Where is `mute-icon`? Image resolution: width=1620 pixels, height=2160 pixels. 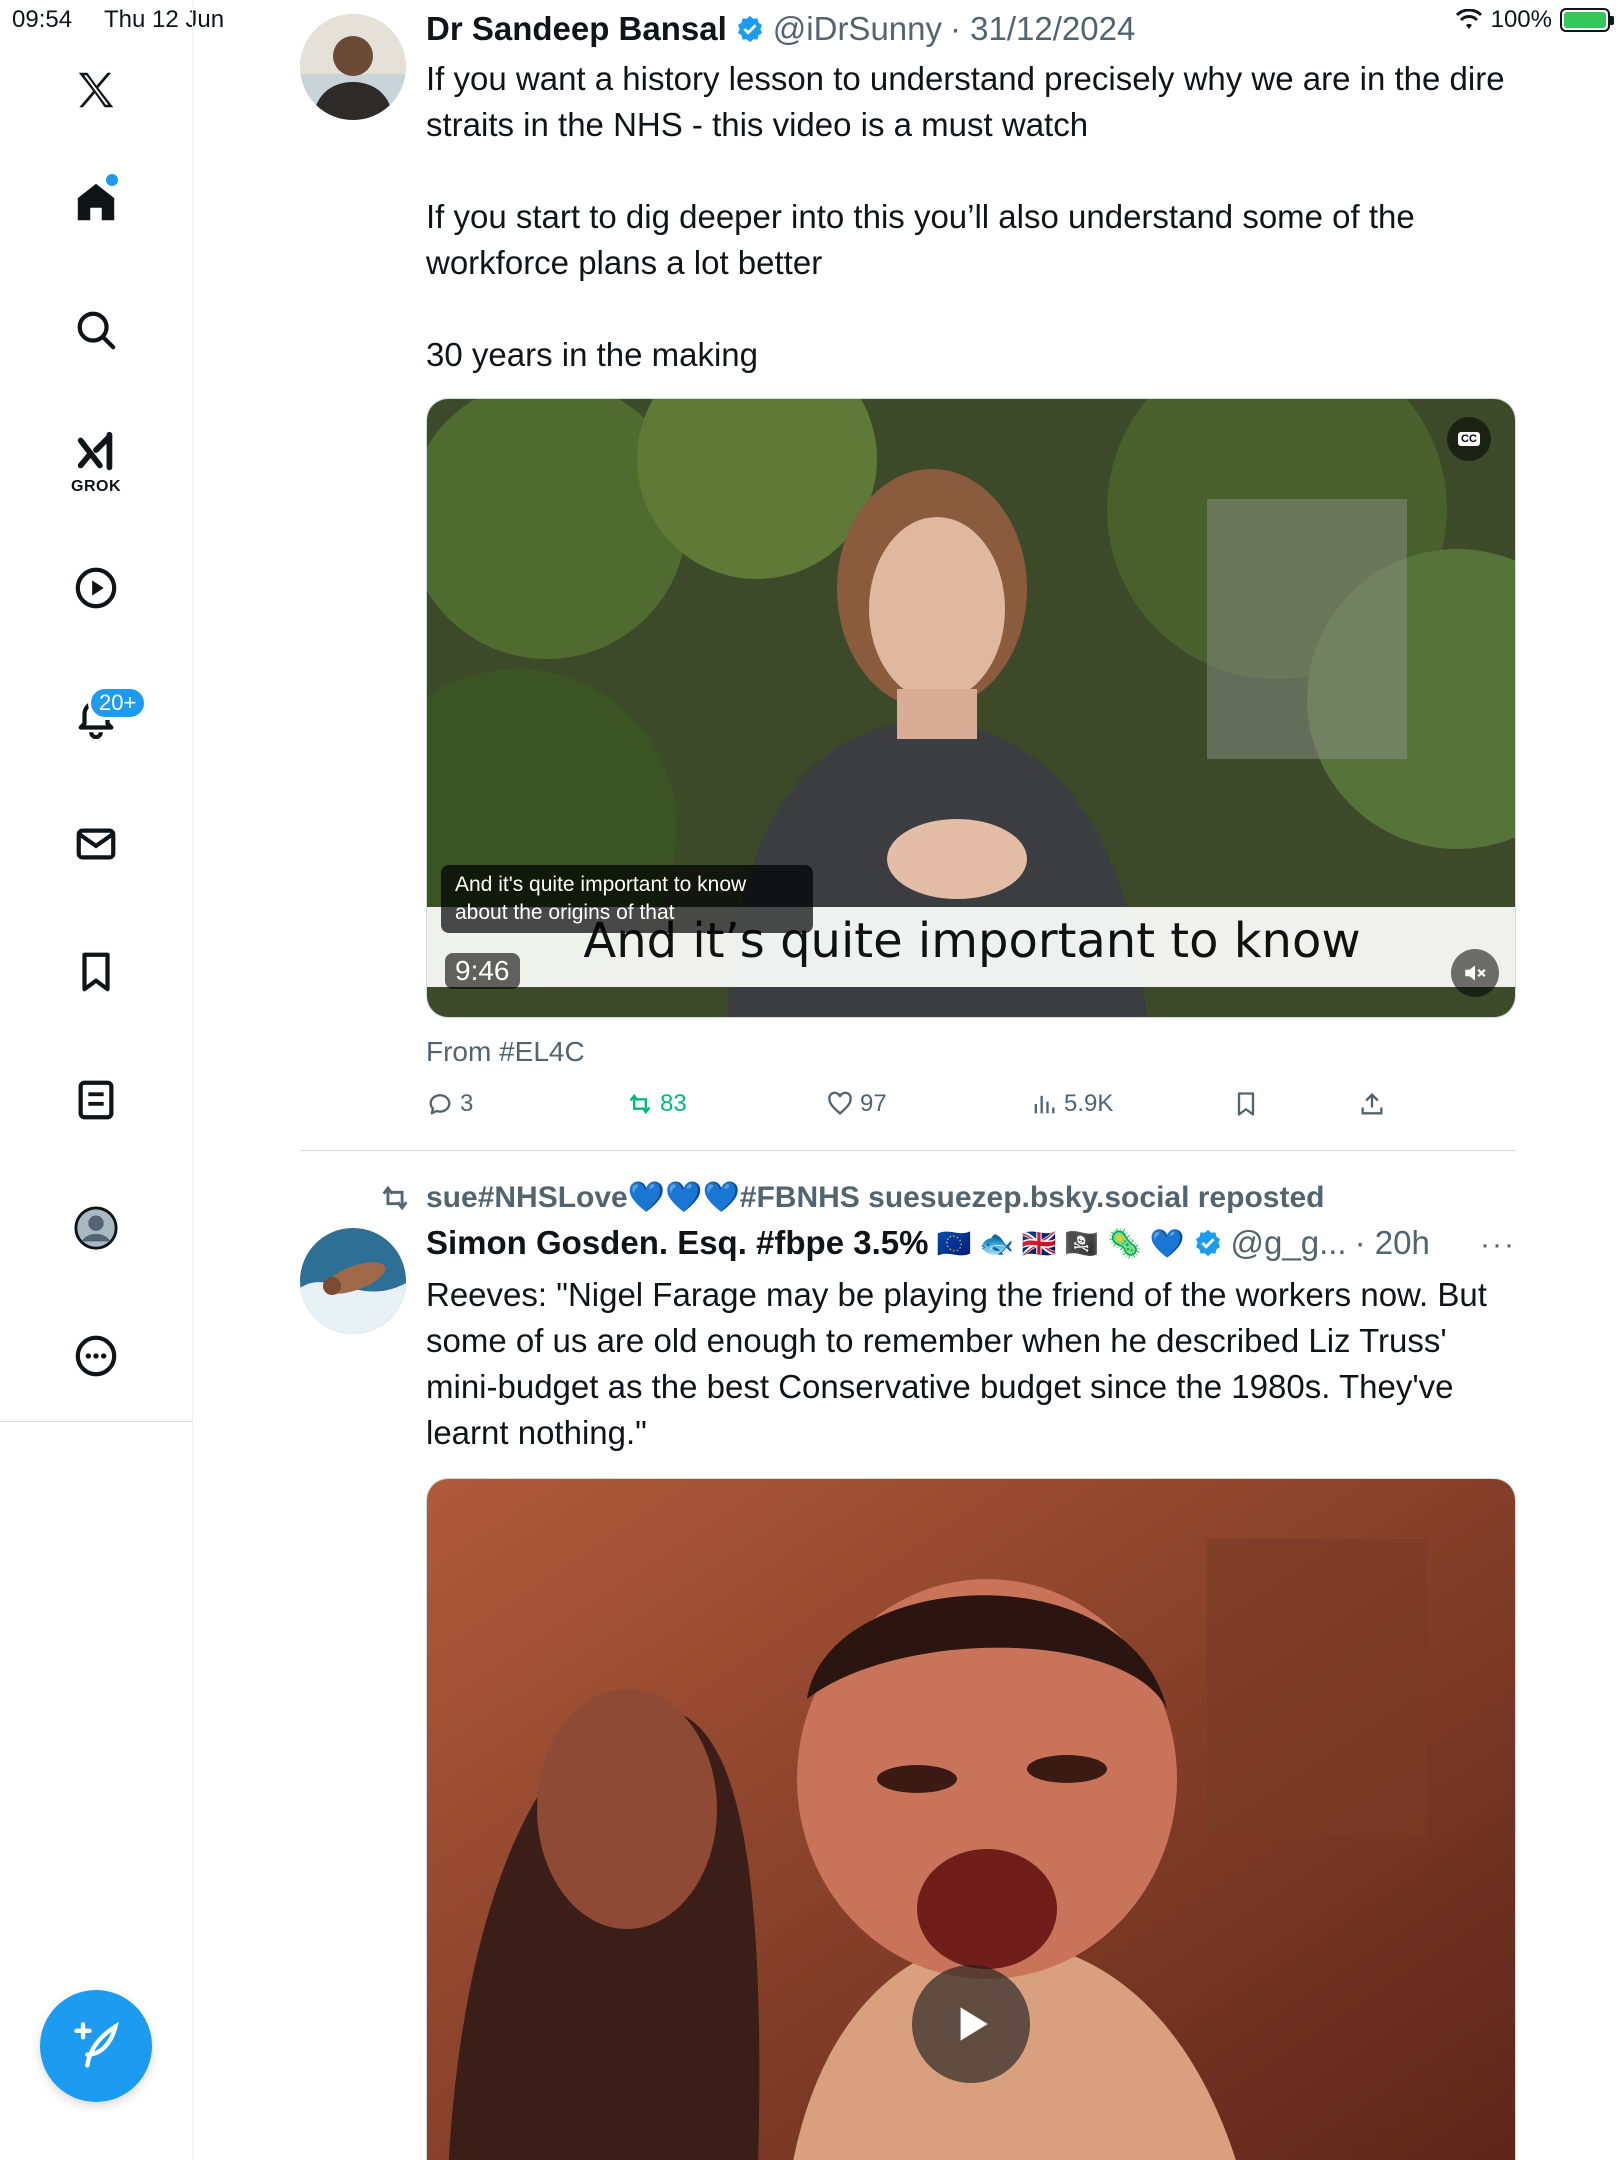
mute-icon is located at coordinates (1475, 973).